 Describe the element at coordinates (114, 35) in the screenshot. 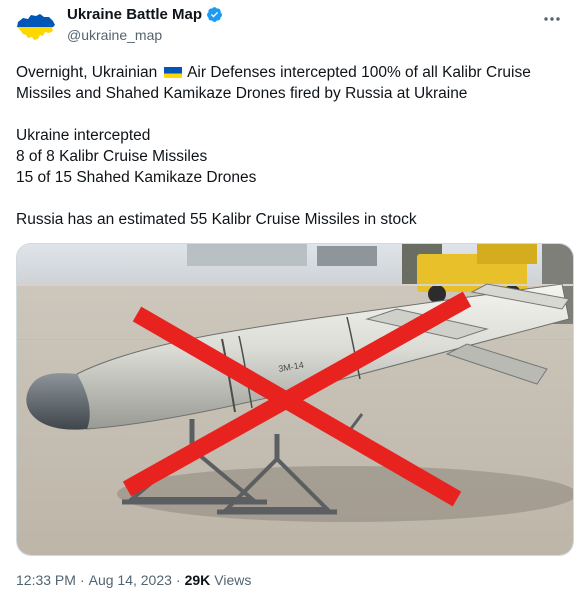

I see `author-handle: @ukraine_map` at that location.